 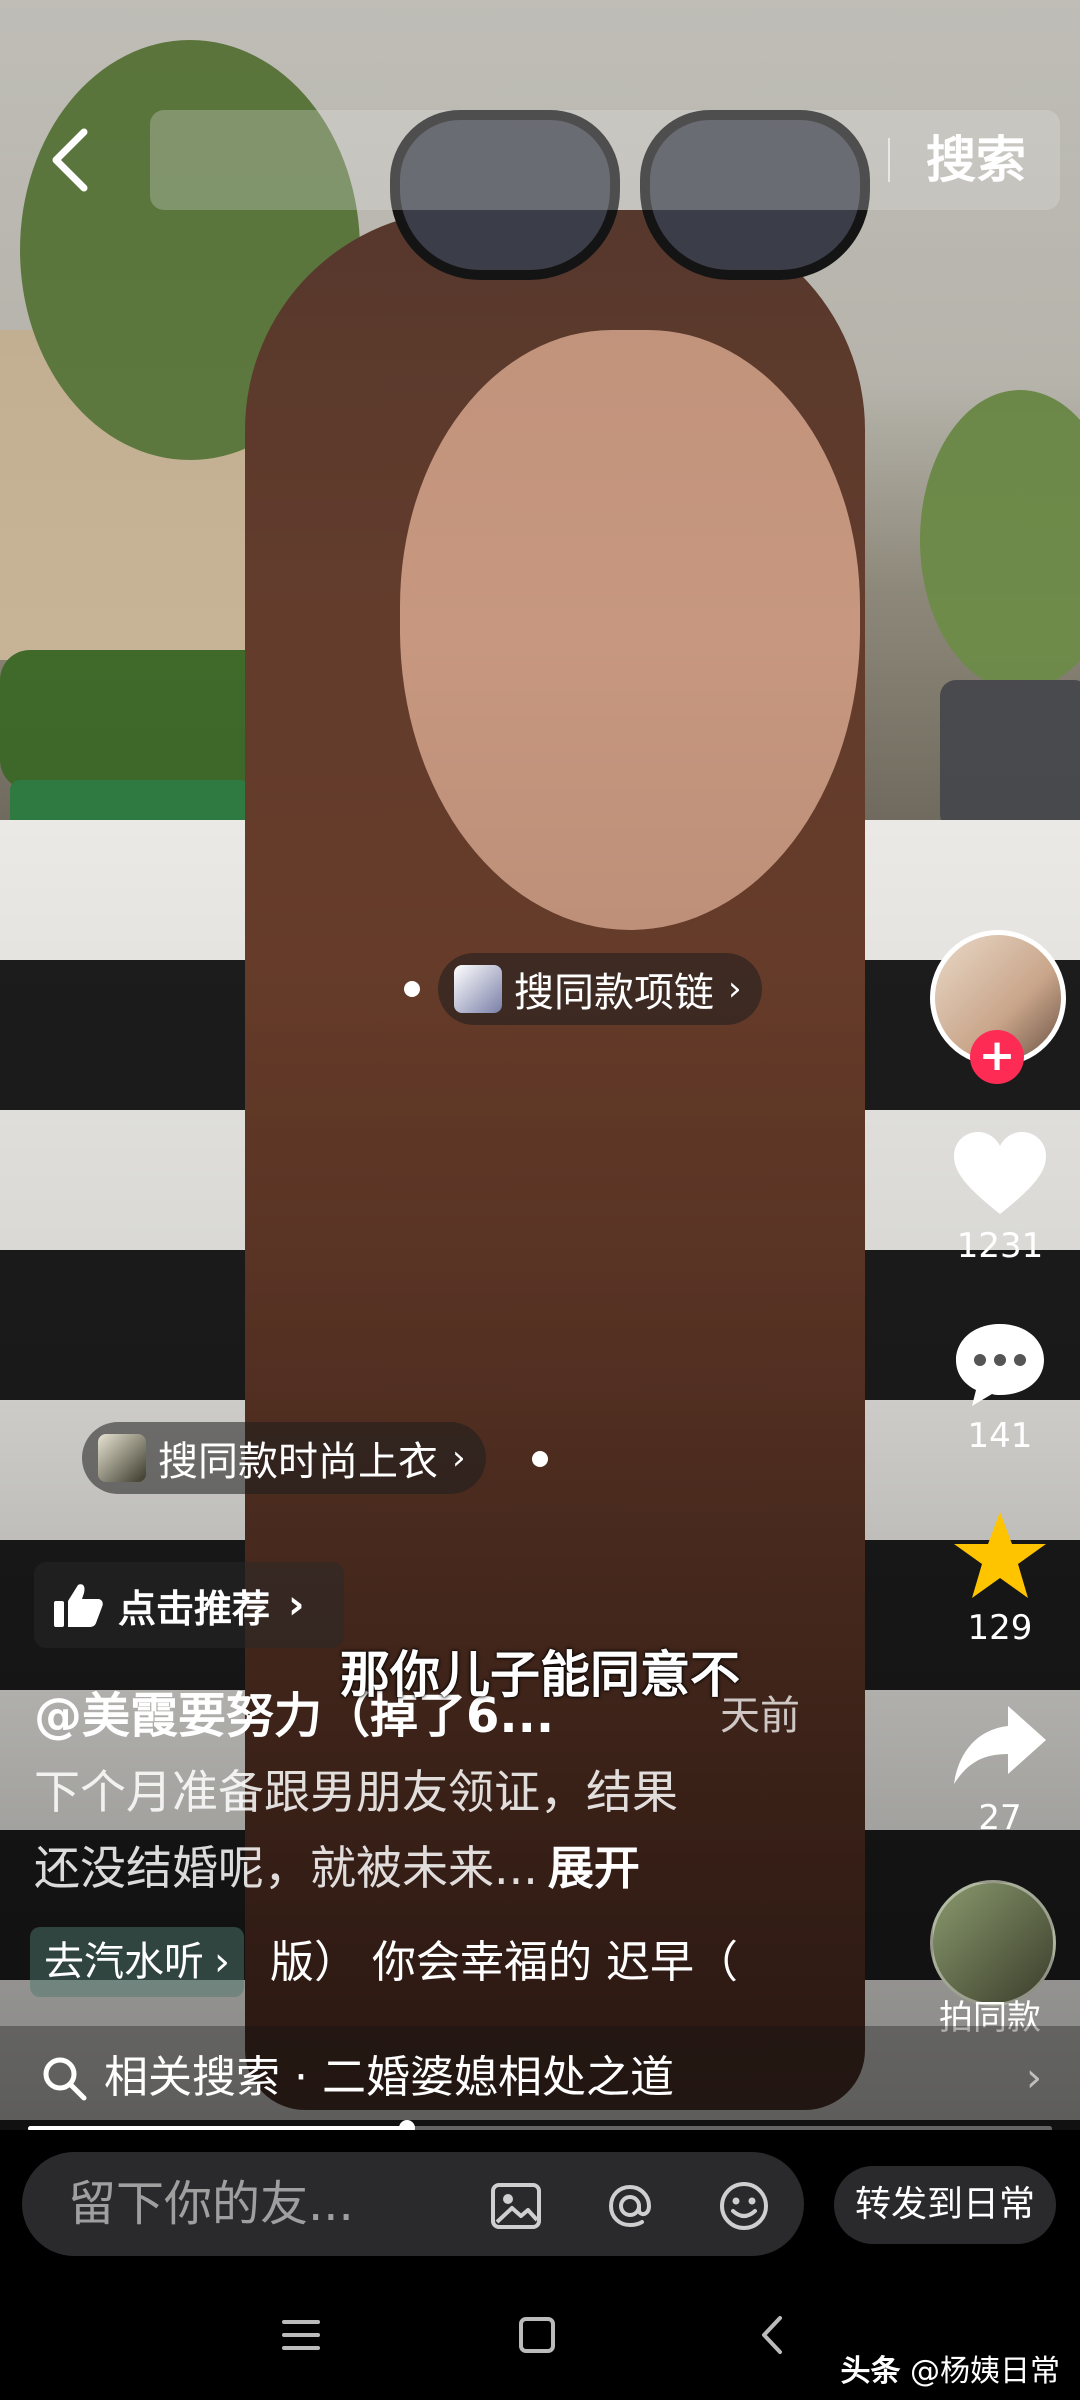 What do you see at coordinates (1000, 1363) in the screenshot?
I see `comment-icon` at bounding box center [1000, 1363].